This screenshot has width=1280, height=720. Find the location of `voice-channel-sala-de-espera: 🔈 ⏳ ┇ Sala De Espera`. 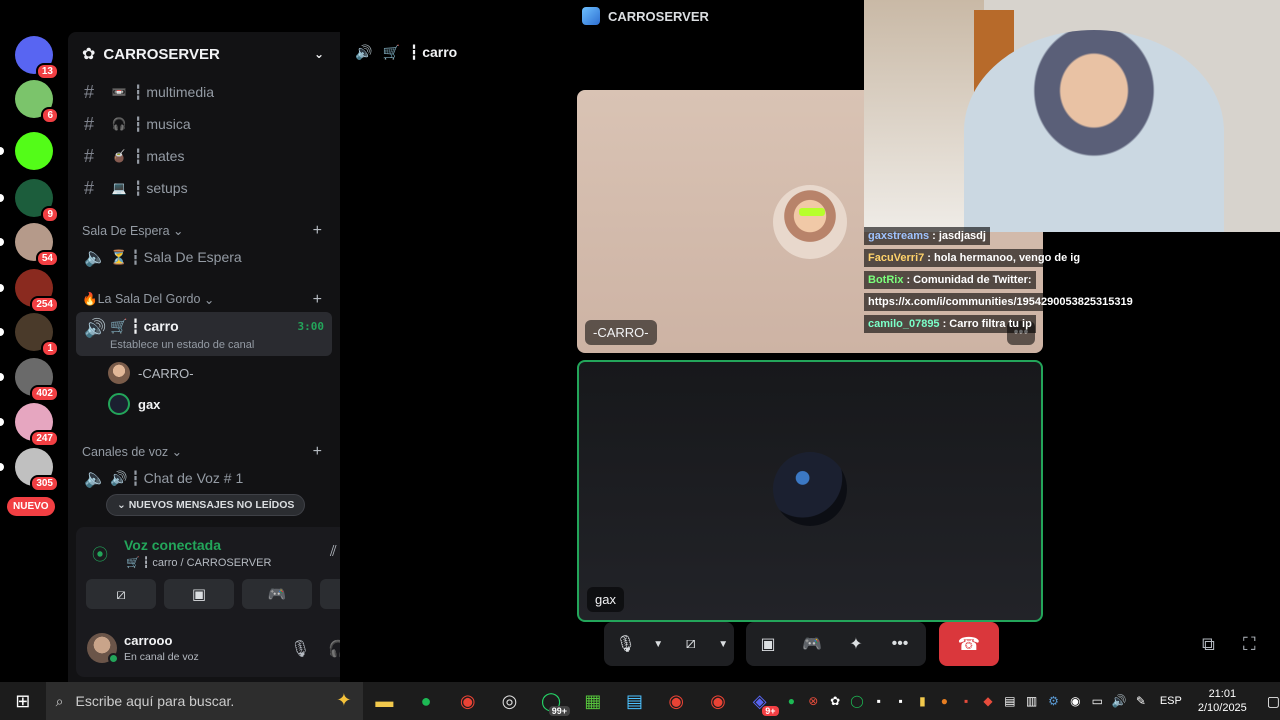

voice-channel-sala-de-espera: 🔈 ⏳ ┇ Sala De Espera is located at coordinates (204, 257).